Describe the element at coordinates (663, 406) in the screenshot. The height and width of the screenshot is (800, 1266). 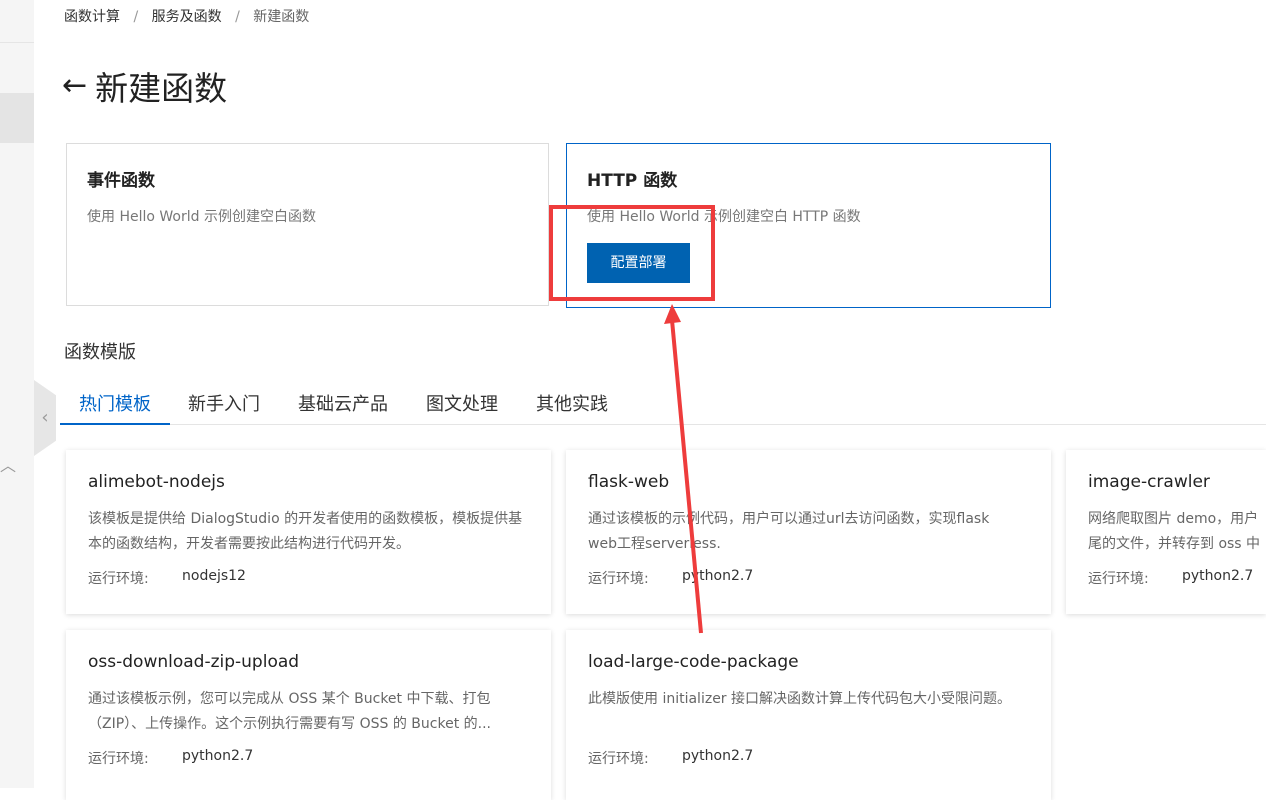
I see `template-tabs: 热门模板 新手入门 基础云产品 图文处理 其他实践` at that location.